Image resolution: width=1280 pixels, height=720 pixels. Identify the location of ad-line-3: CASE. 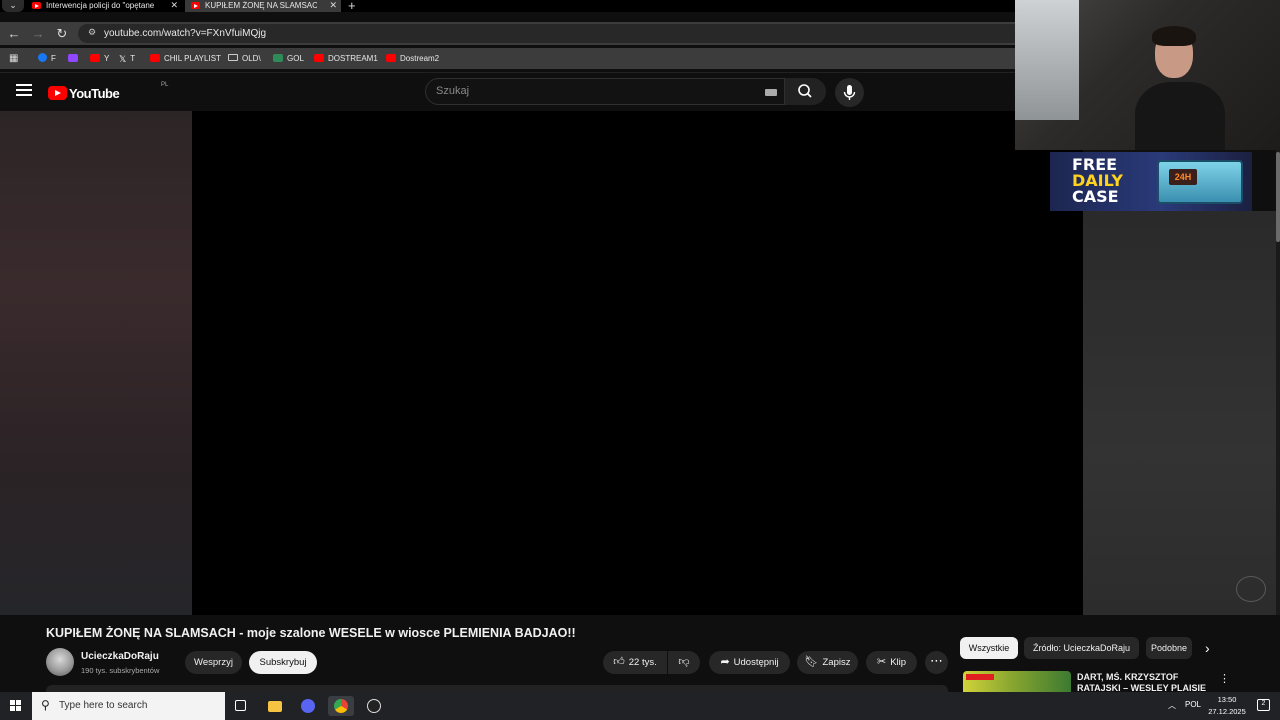
(1095, 196).